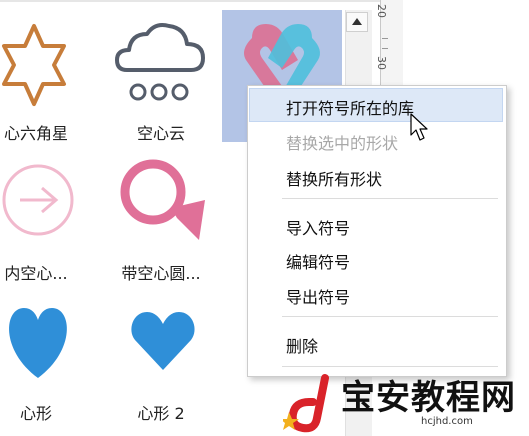 The image size is (529, 436). Describe the element at coordinates (161, 413) in the screenshot. I see `tile-label: 心形 2` at that location.